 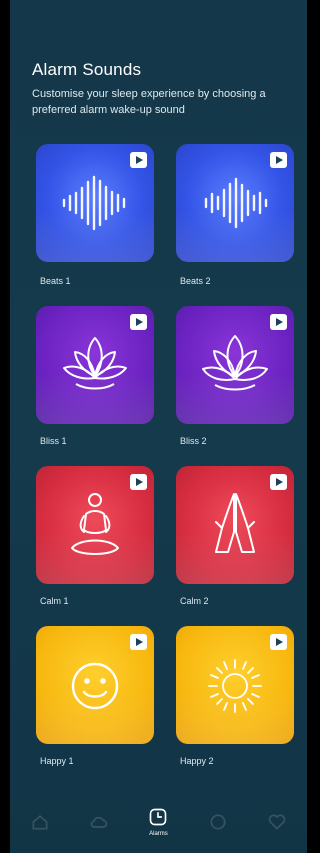 What do you see at coordinates (158, 817) in the screenshot?
I see `clock-icon` at bounding box center [158, 817].